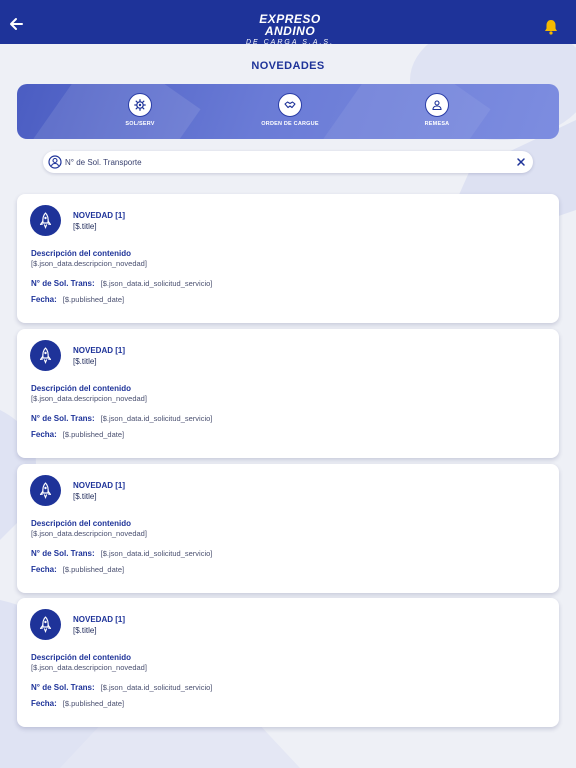 The height and width of the screenshot is (768, 576). Describe the element at coordinates (288, 66) in the screenshot. I see `page-title: NOVEDADES` at that location.